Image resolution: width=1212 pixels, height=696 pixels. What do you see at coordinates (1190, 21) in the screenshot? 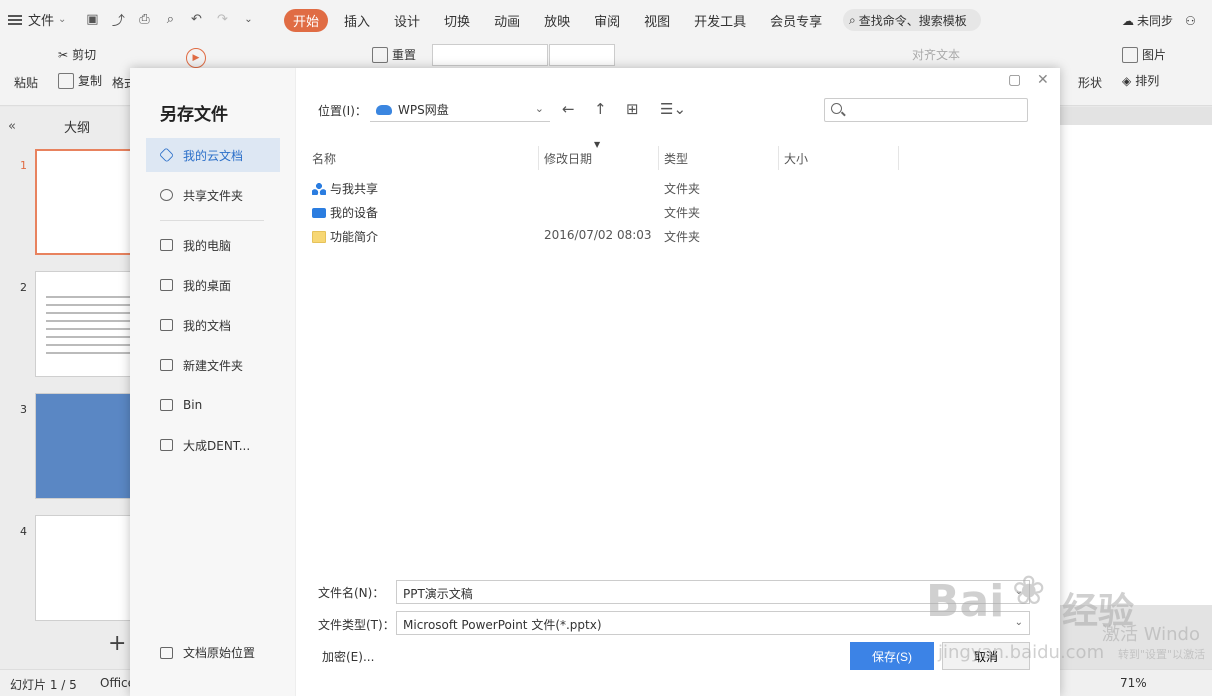
I see `user-icon: ⚇` at bounding box center [1190, 21].